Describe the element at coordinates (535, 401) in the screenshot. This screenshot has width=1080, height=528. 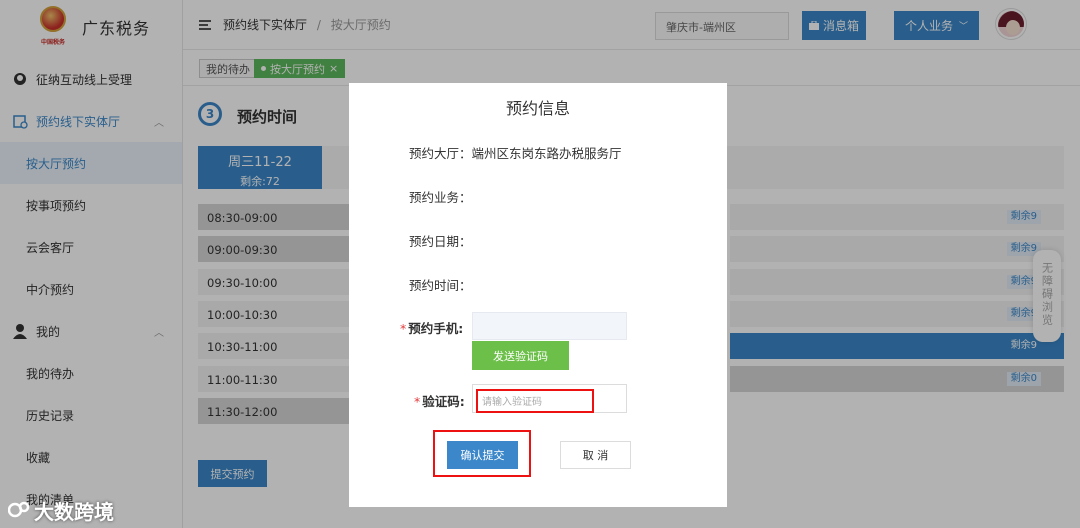
I see `highlight-box-code` at that location.